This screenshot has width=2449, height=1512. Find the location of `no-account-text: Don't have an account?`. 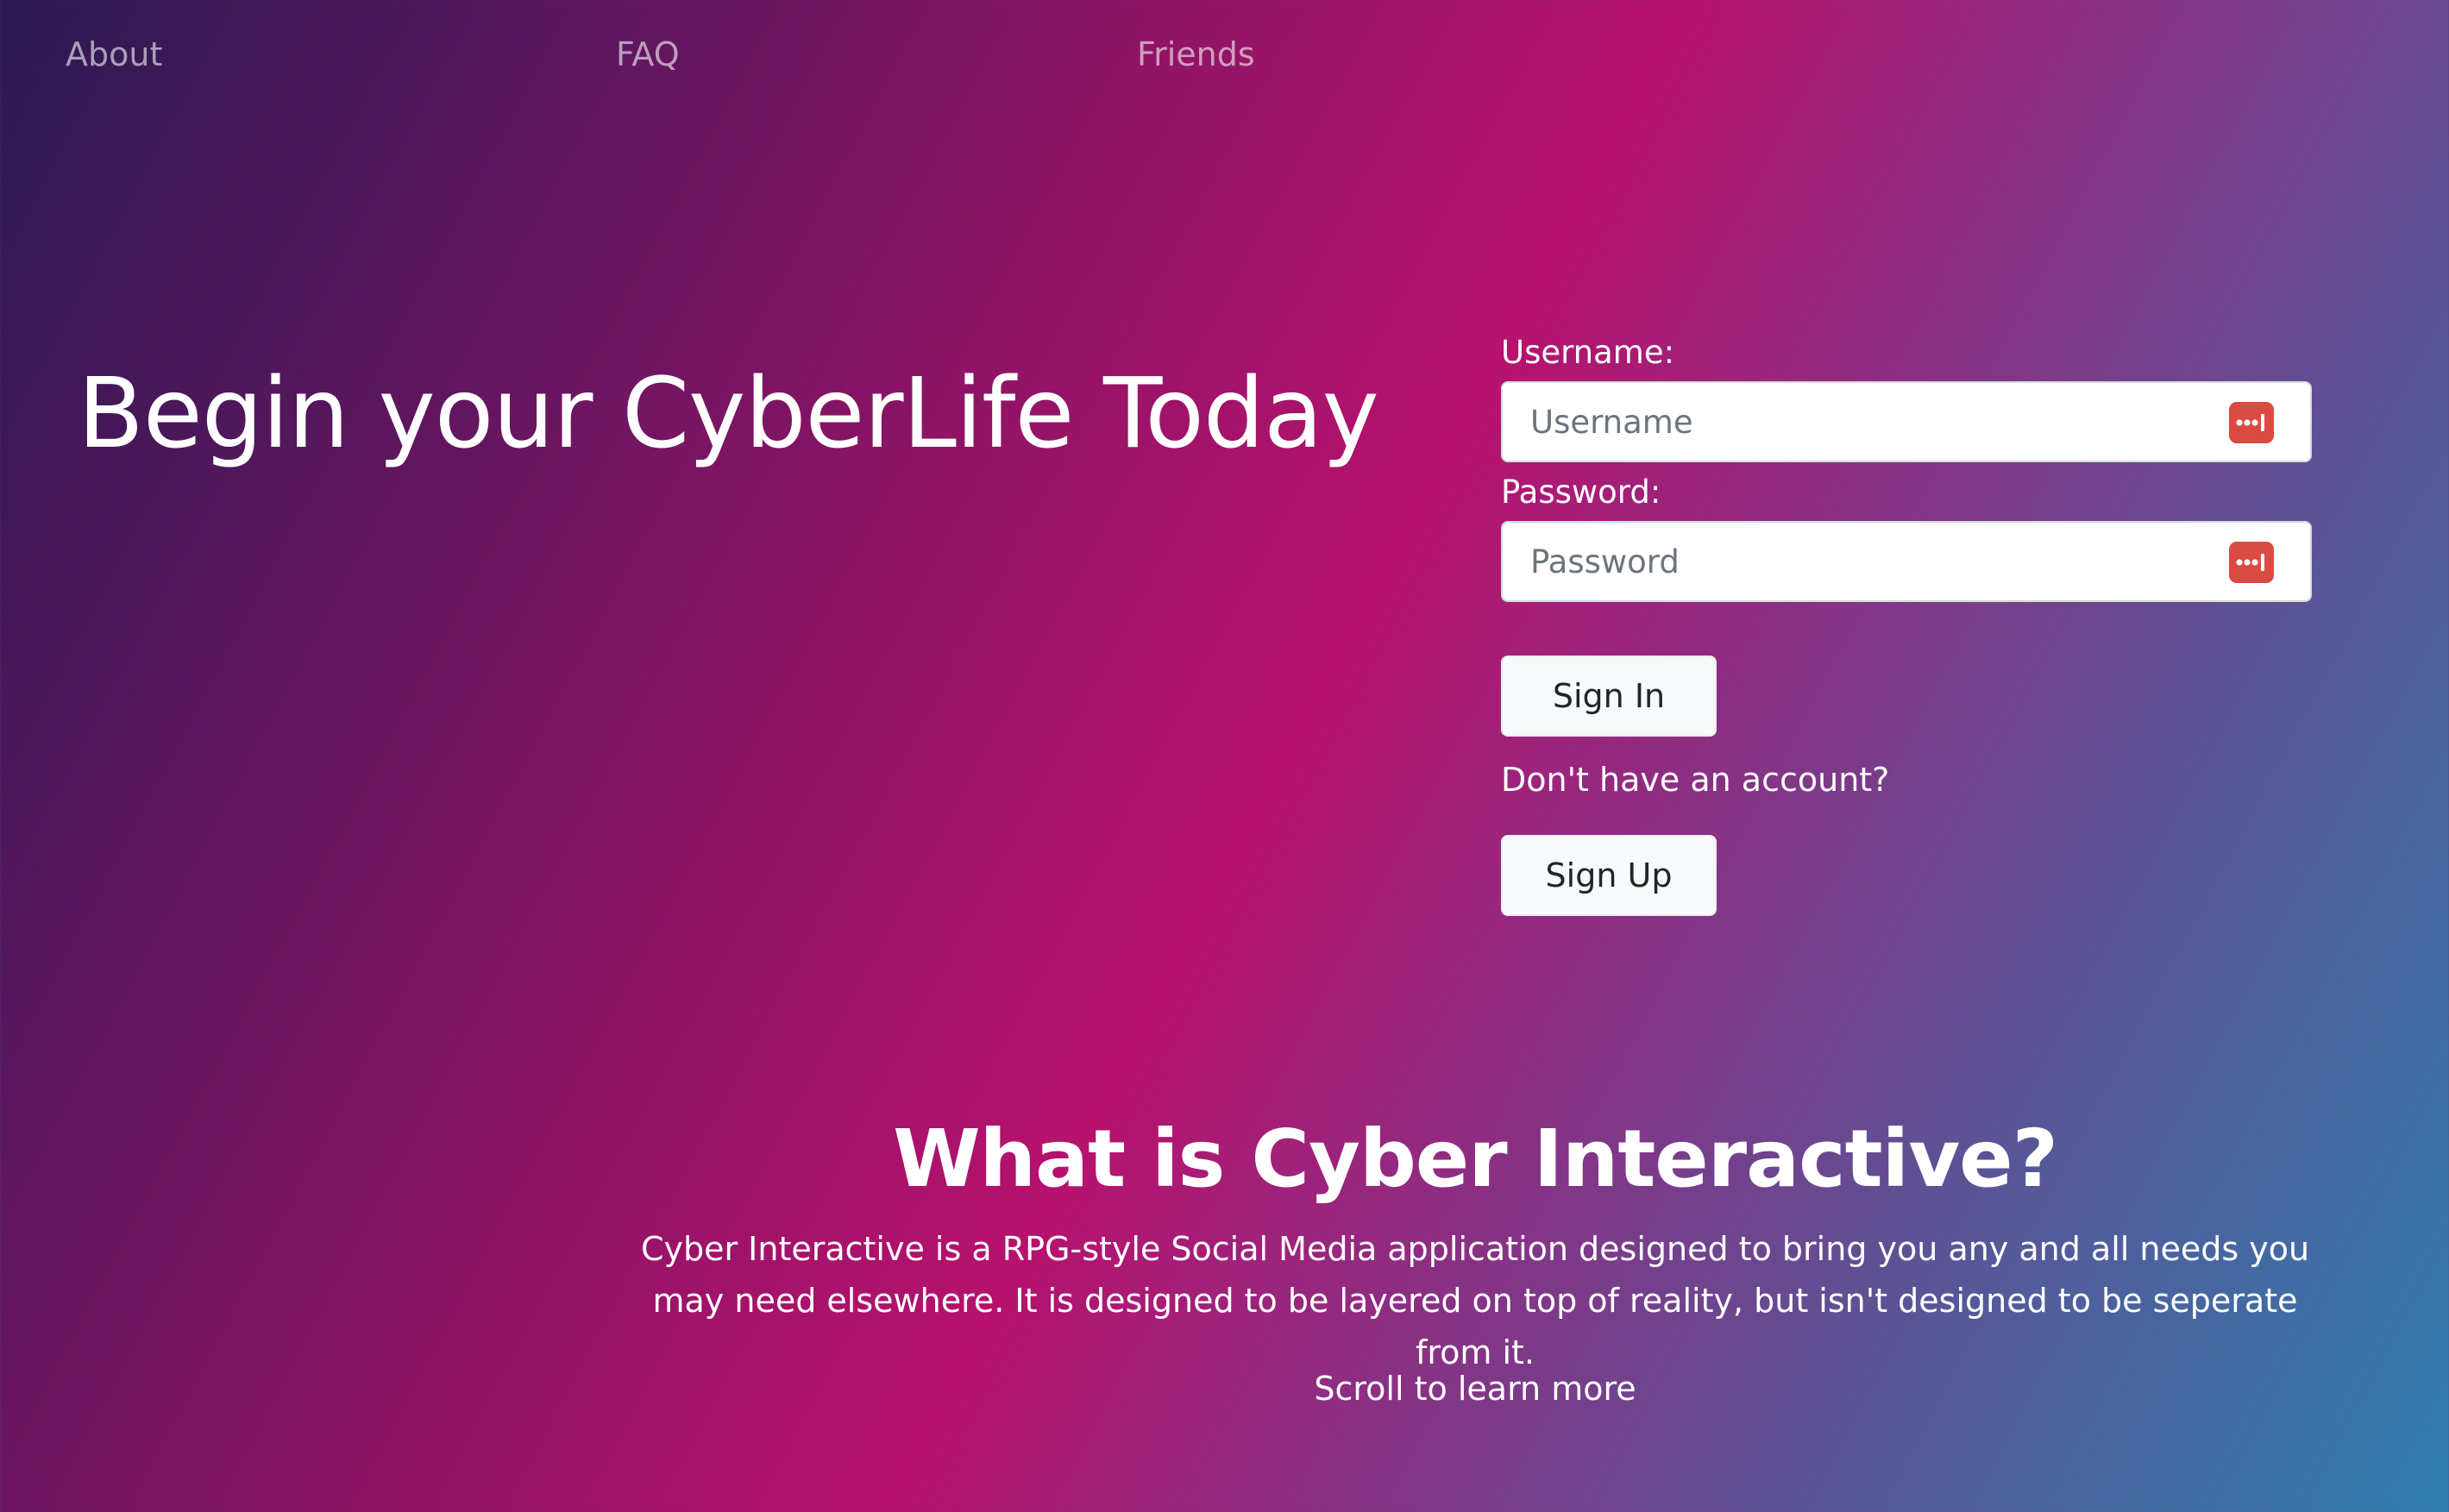

no-account-text: Don't have an account? is located at coordinates (1695, 780).